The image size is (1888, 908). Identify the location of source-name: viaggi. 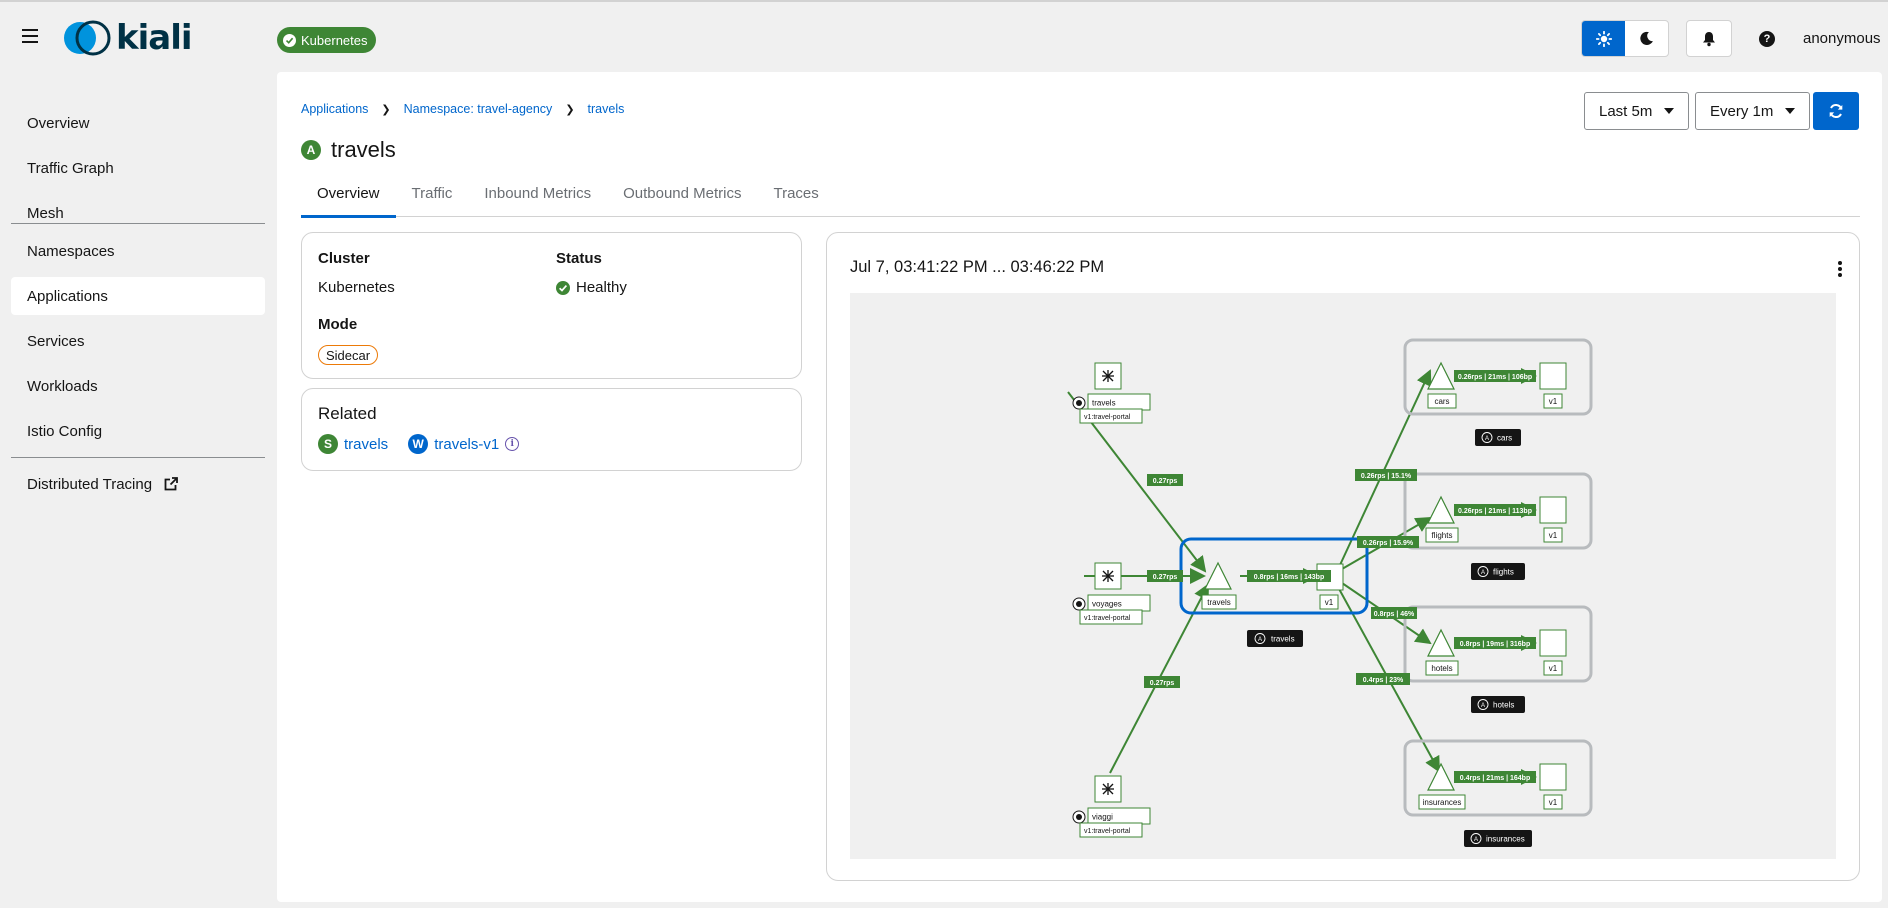
(1102, 817).